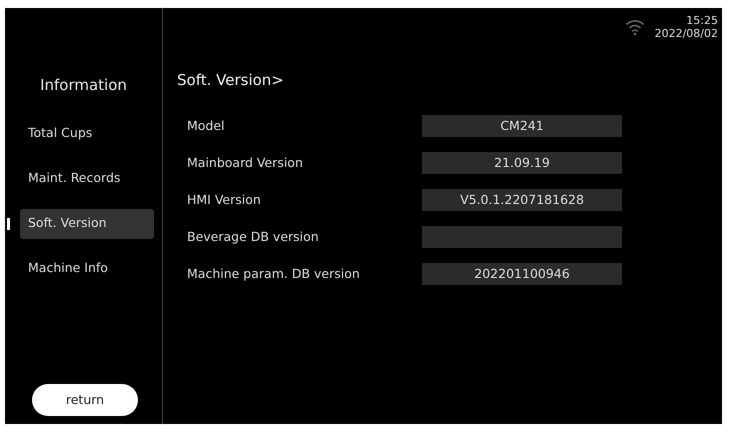 The width and height of the screenshot is (729, 432). What do you see at coordinates (87, 133) in the screenshot?
I see `sidebar-item: Total Cups` at bounding box center [87, 133].